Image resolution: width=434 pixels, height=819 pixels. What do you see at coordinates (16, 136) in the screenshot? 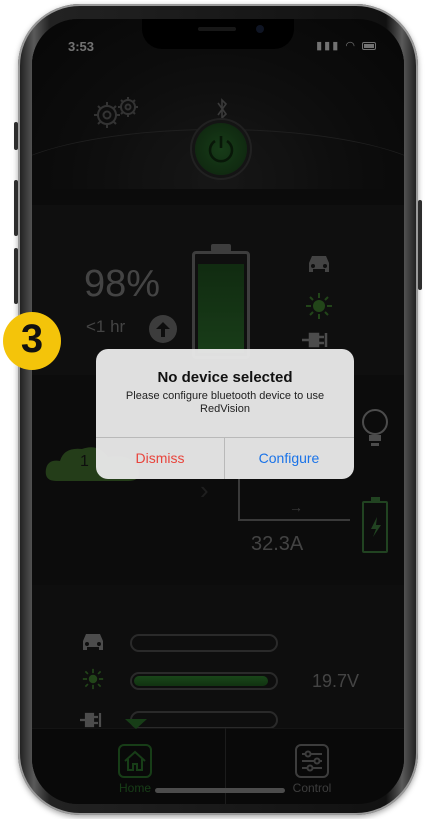
I see `mute-switch` at bounding box center [16, 136].